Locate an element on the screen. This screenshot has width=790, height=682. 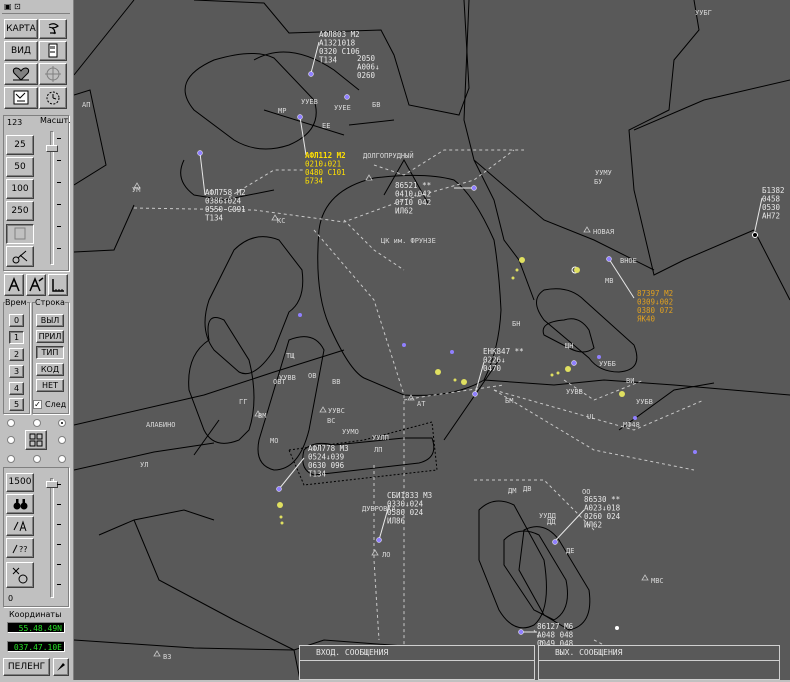
flight-data-line: ИЛ86 is located at coordinates (396, 521).